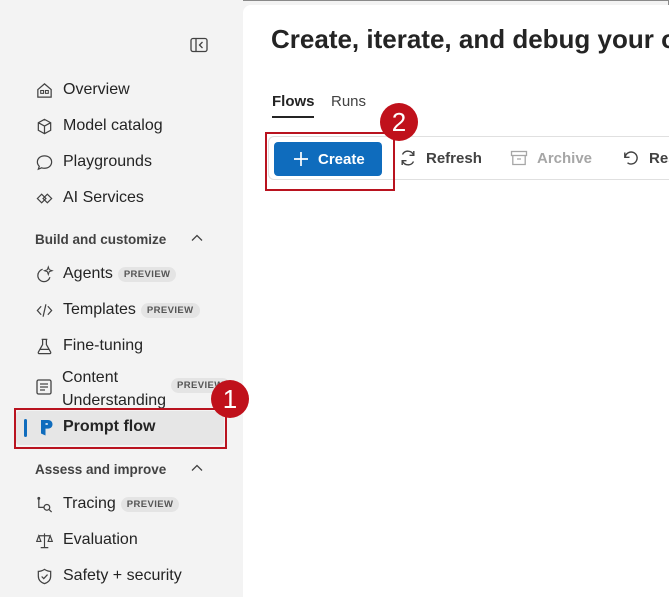 The width and height of the screenshot is (669, 597). What do you see at coordinates (101, 469) in the screenshot?
I see `section-heading-assess: Assess and improve` at bounding box center [101, 469].